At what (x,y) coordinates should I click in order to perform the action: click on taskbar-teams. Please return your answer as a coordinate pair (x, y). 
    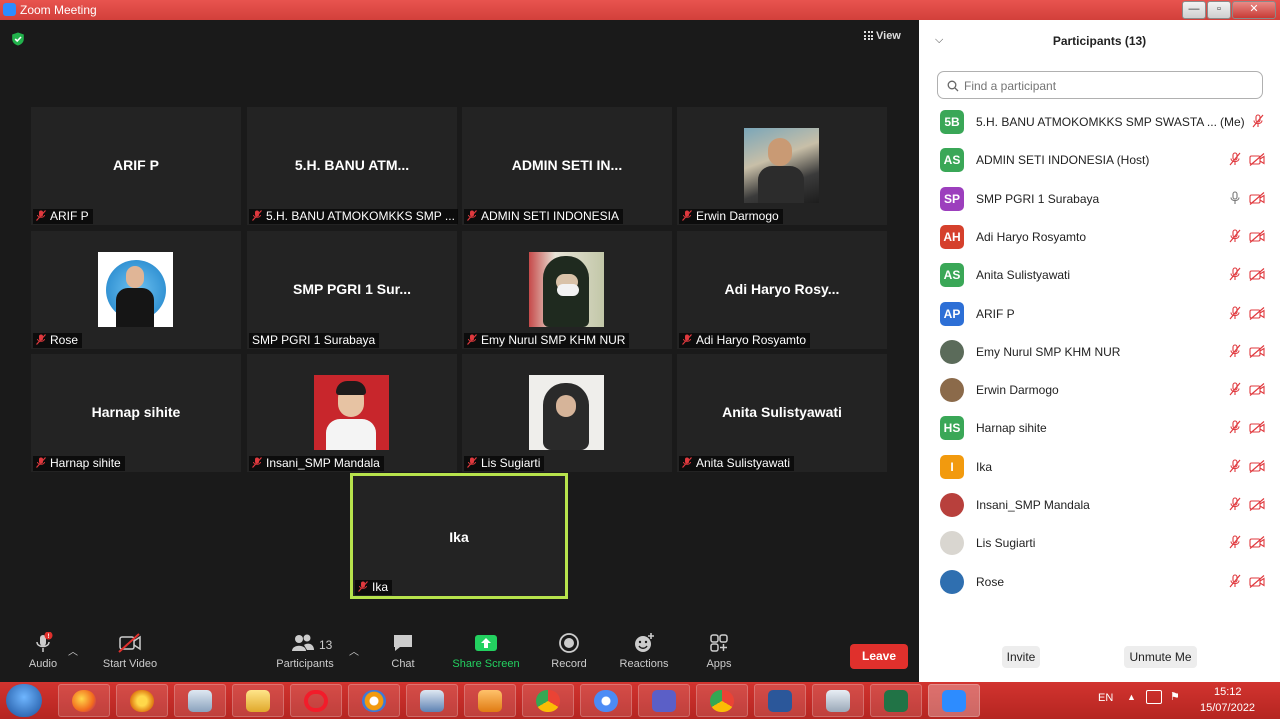
    Looking at the image, I should click on (664, 700).